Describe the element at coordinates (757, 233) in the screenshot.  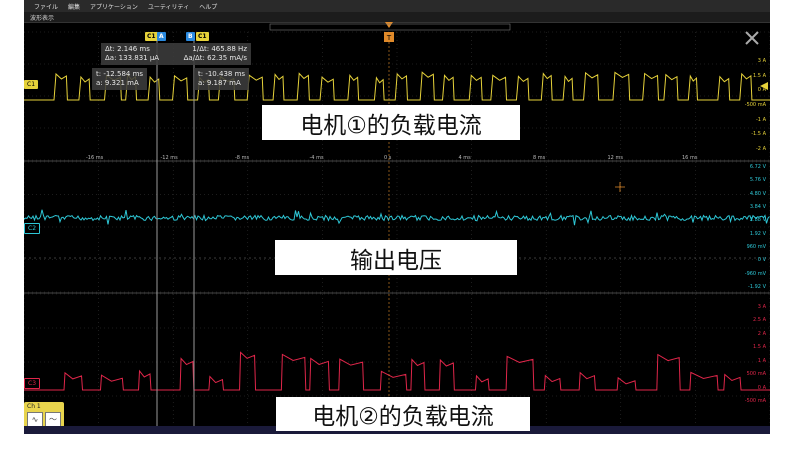
I see `scale-label: 1.92 V` at that location.